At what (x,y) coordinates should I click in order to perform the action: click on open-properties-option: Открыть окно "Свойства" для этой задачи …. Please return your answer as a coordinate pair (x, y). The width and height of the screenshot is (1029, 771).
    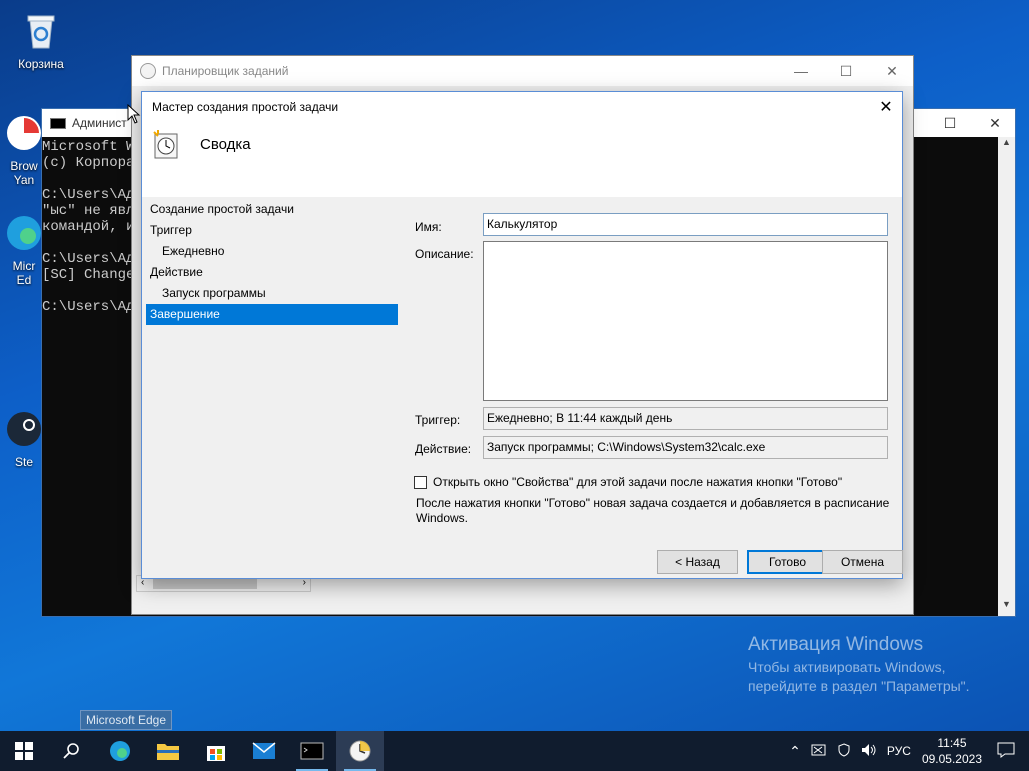
    Looking at the image, I should click on (628, 482).